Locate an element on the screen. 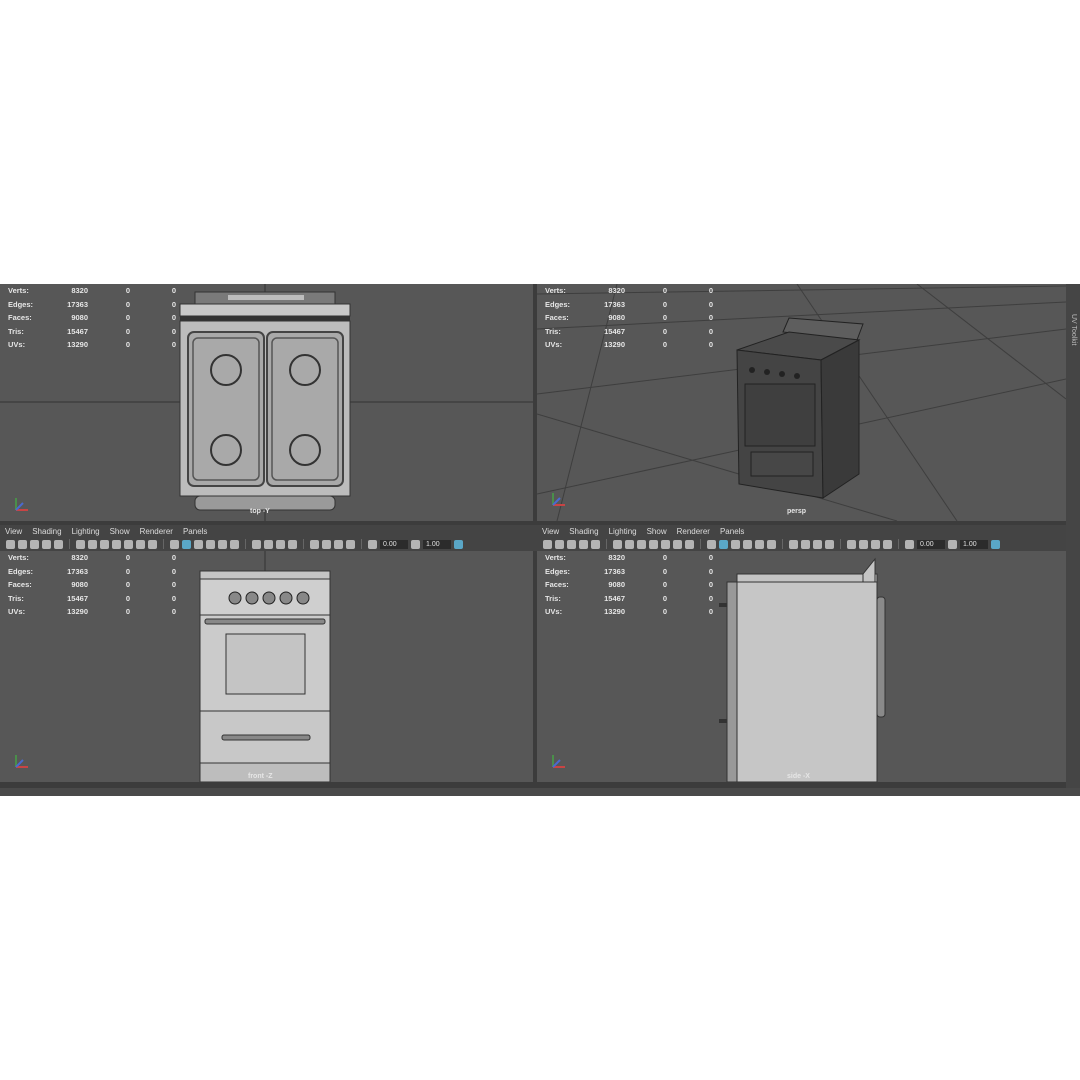 The height and width of the screenshot is (1080, 1080). camera-label: top -Y is located at coordinates (260, 511).